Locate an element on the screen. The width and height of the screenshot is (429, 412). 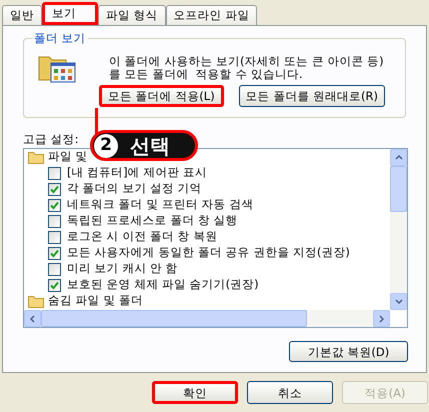
vertical-scrollbar is located at coordinates (398, 229).